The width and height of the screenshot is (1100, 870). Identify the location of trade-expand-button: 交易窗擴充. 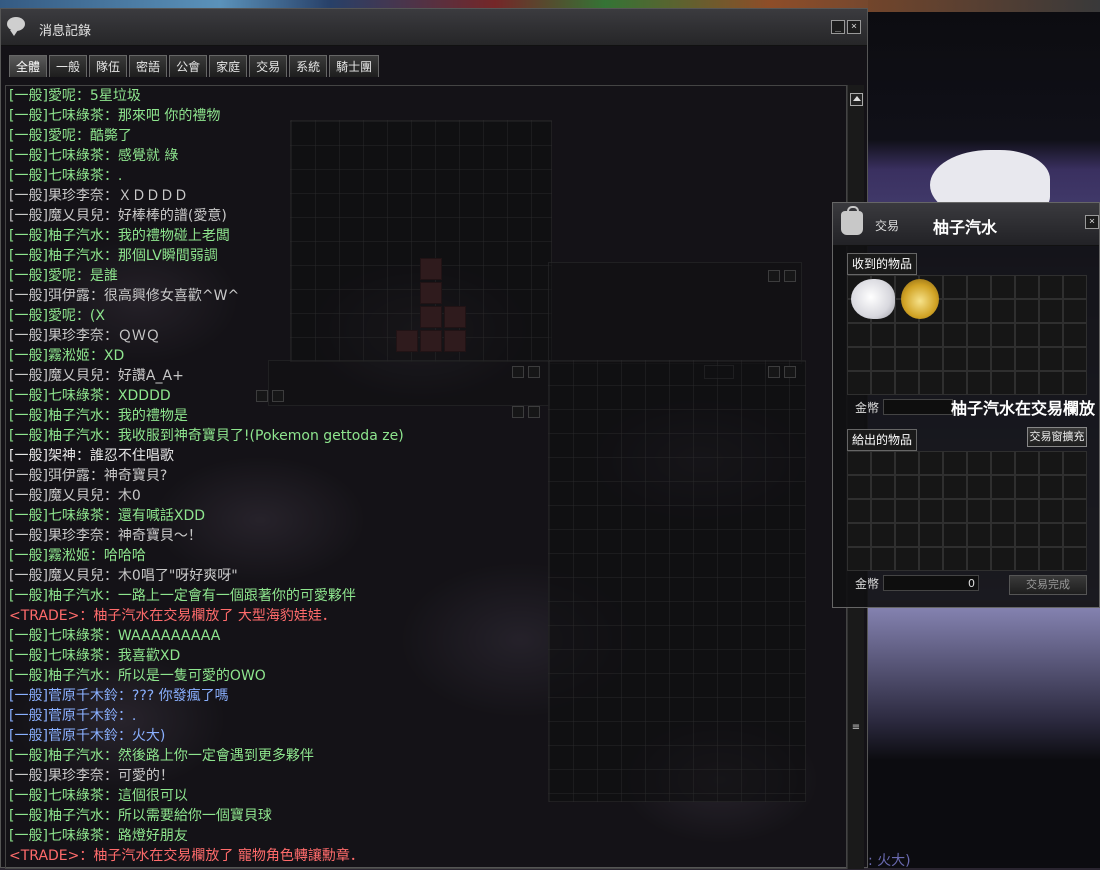
(1057, 437).